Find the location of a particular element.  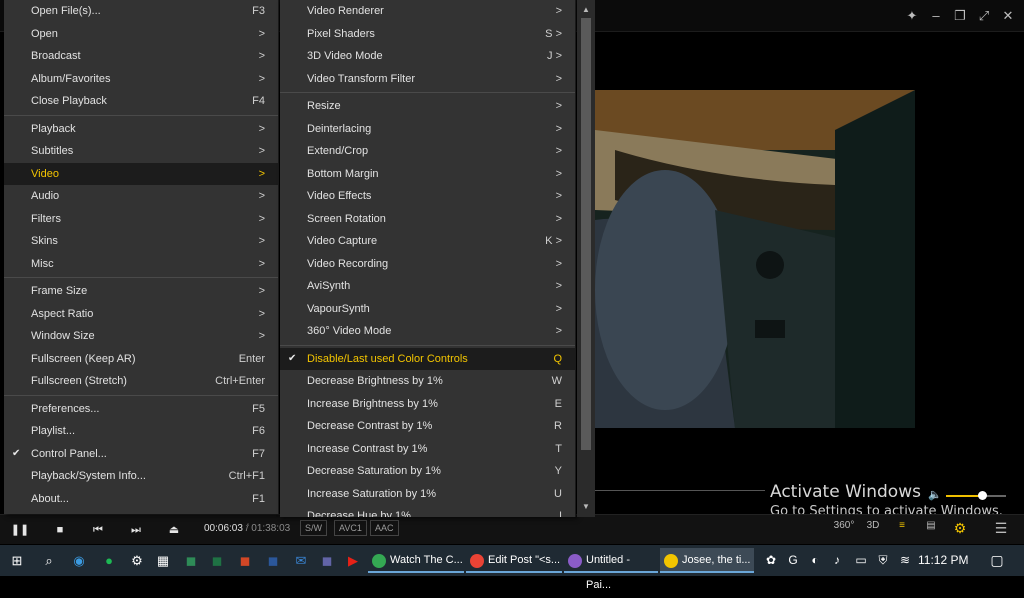

close-icon: ✕ is located at coordinates (1008, 16).